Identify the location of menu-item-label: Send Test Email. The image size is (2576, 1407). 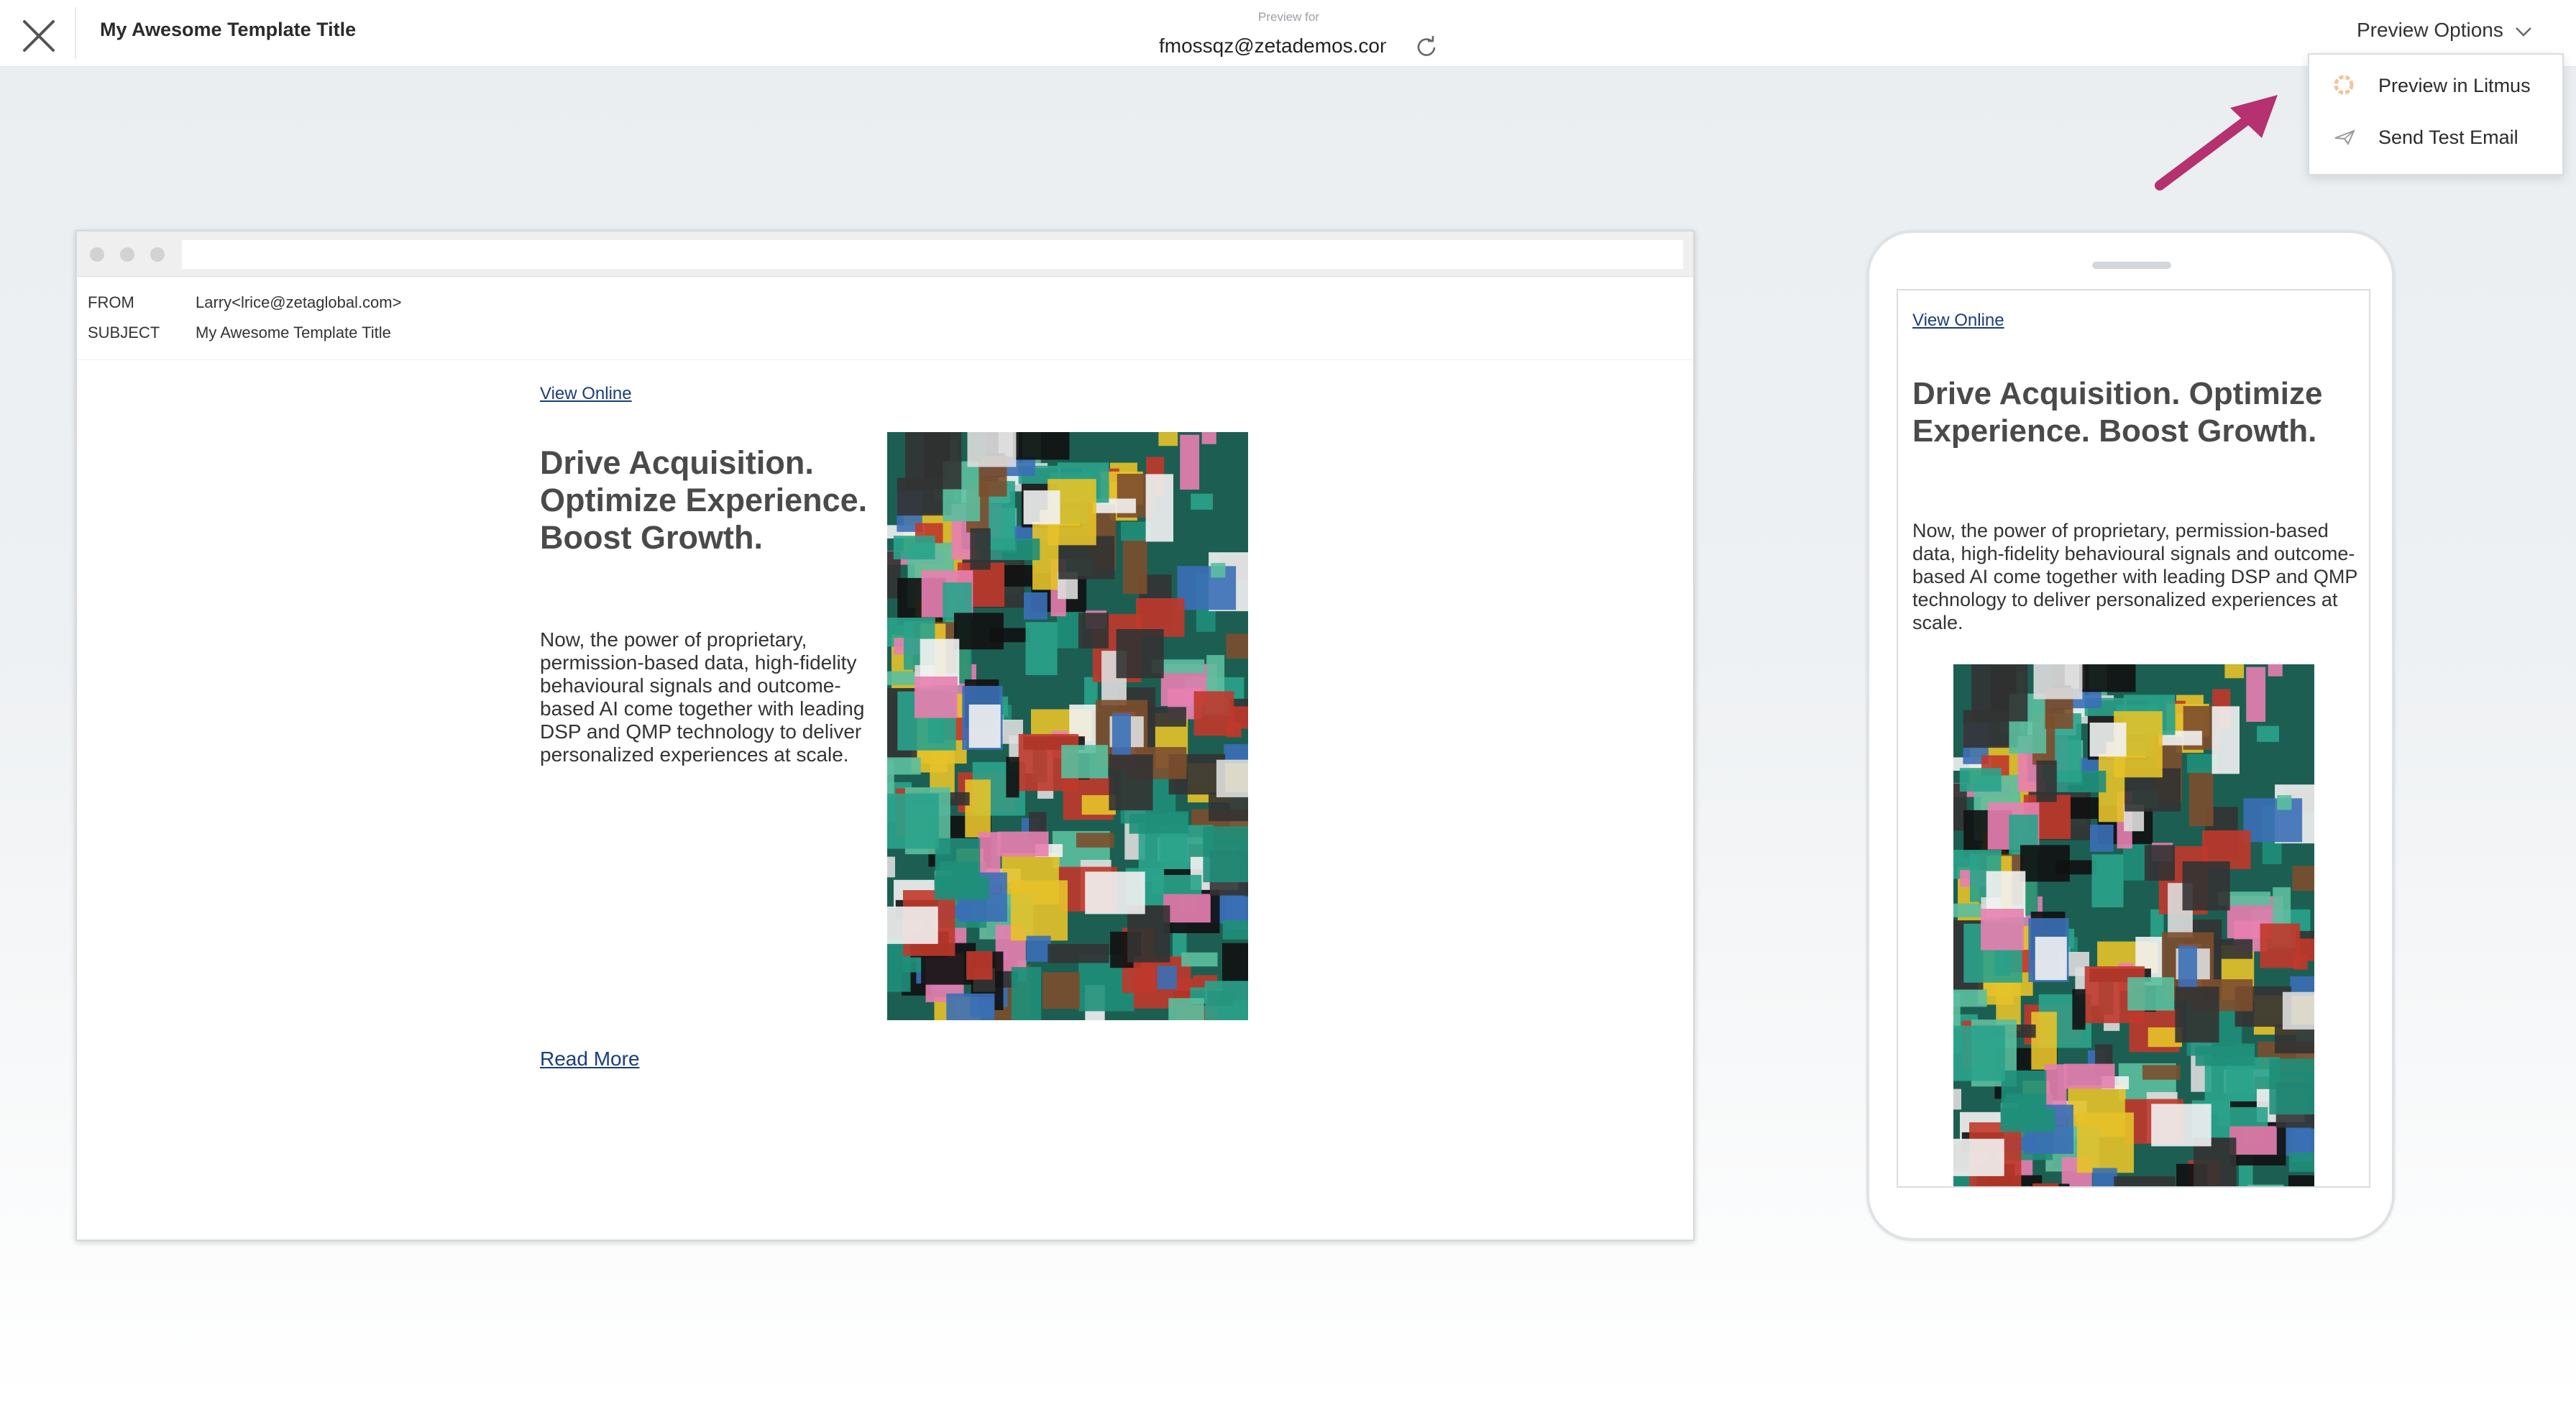
(2448, 137).